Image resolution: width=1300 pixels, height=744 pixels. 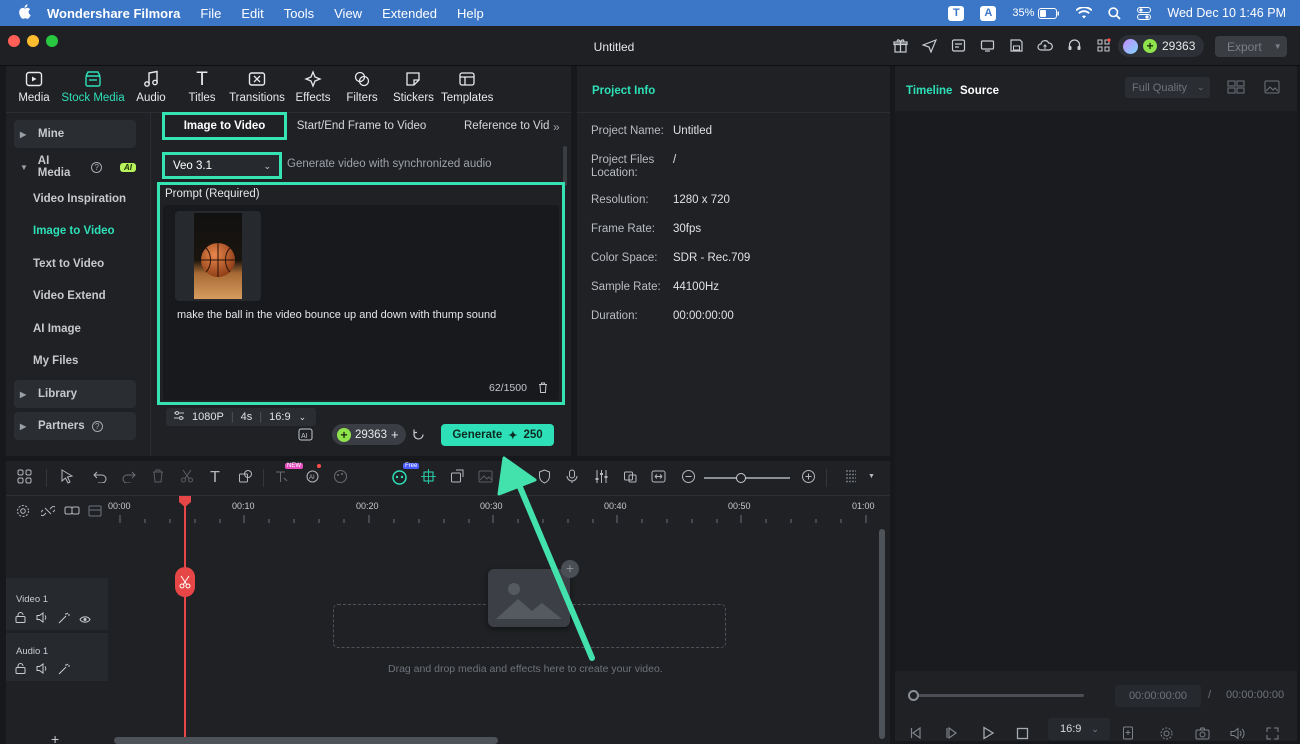 I want to click on avatar, so click(x=1130, y=46).